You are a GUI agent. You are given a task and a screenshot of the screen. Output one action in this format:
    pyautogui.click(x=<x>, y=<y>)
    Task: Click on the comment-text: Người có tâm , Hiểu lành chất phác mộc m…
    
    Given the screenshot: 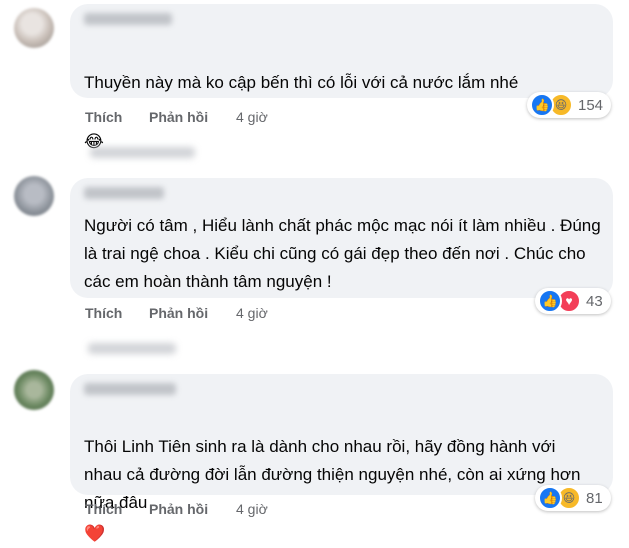 What is the action you would take?
    pyautogui.click(x=342, y=253)
    